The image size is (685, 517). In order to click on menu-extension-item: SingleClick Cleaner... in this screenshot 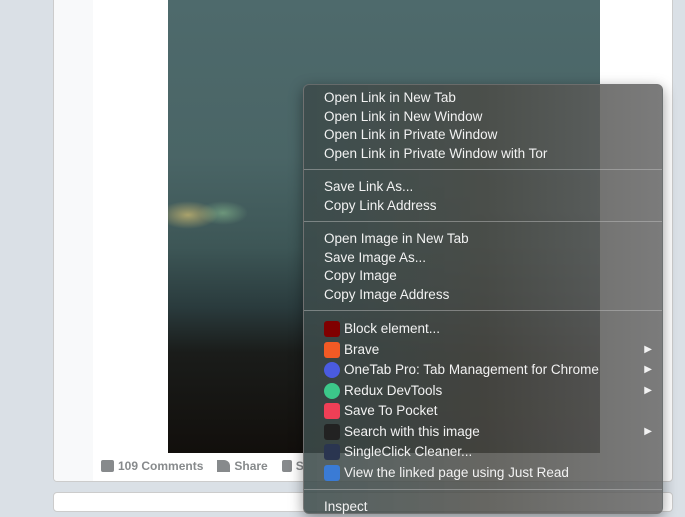, I will do `click(483, 452)`.